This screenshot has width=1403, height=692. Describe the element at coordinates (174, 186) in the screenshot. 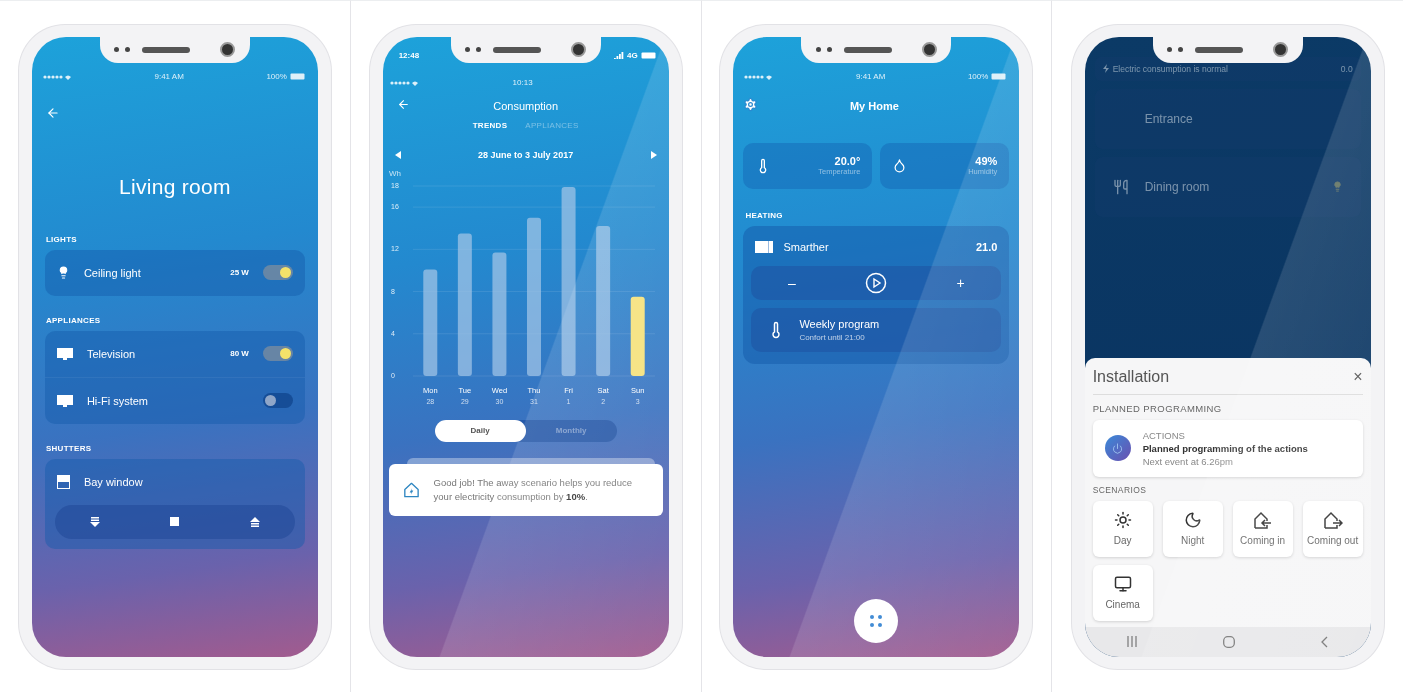

I see `room-title: Living room` at that location.